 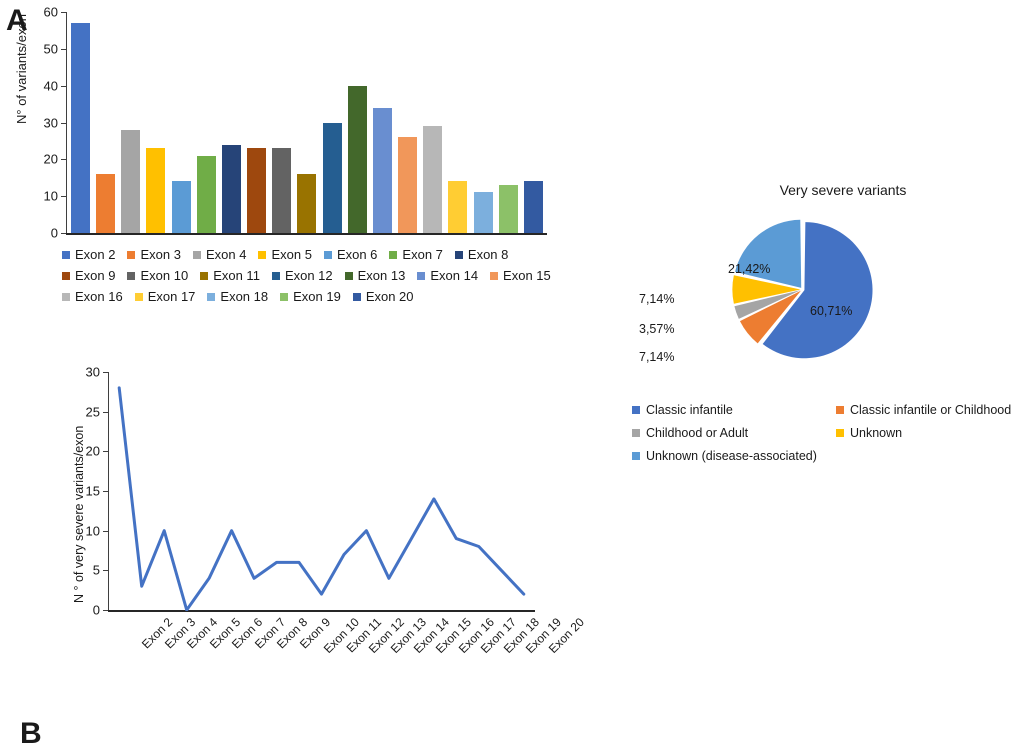 What do you see at coordinates (164, 296) in the screenshot?
I see `legend-item-exon-17: Exon 17` at bounding box center [164, 296].